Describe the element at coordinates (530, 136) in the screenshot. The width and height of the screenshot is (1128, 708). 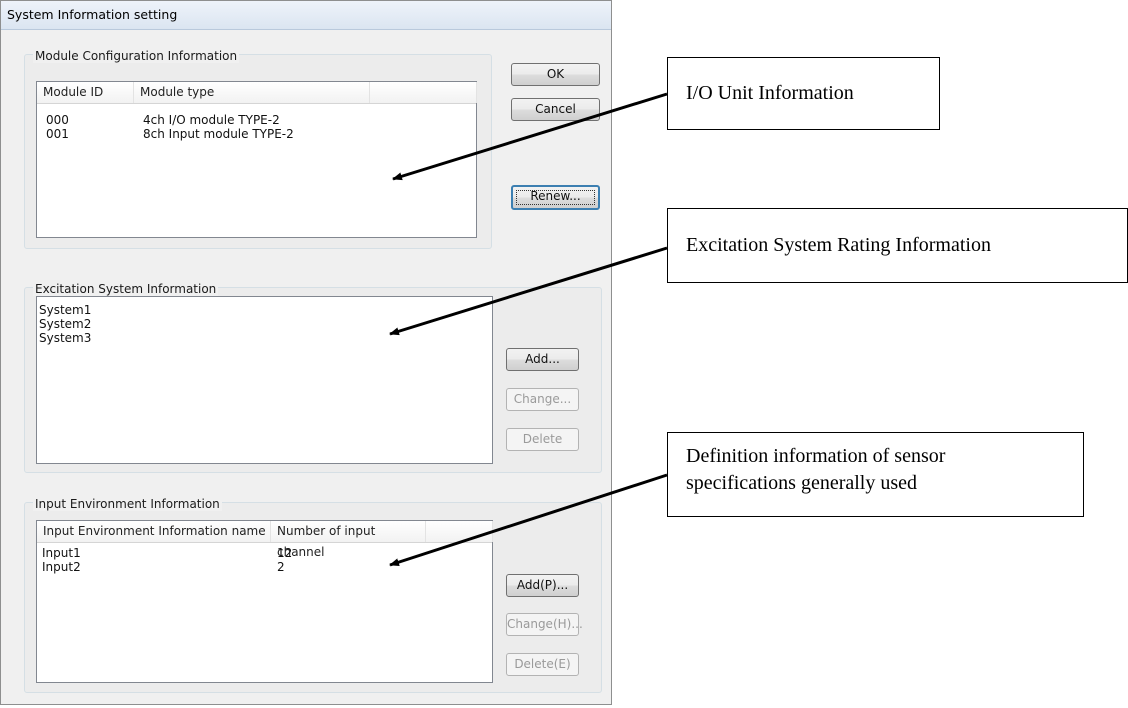
I see `arrow-io-unit` at that location.